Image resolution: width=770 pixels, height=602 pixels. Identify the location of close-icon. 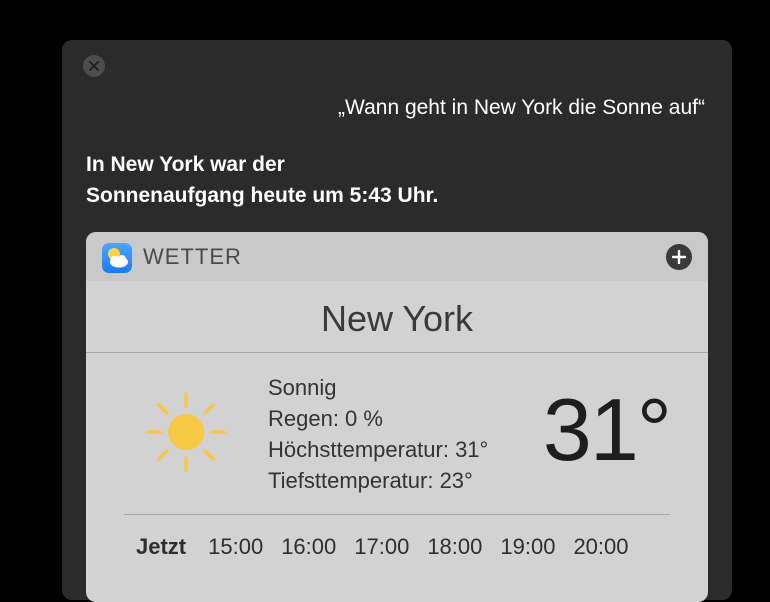
(94, 66).